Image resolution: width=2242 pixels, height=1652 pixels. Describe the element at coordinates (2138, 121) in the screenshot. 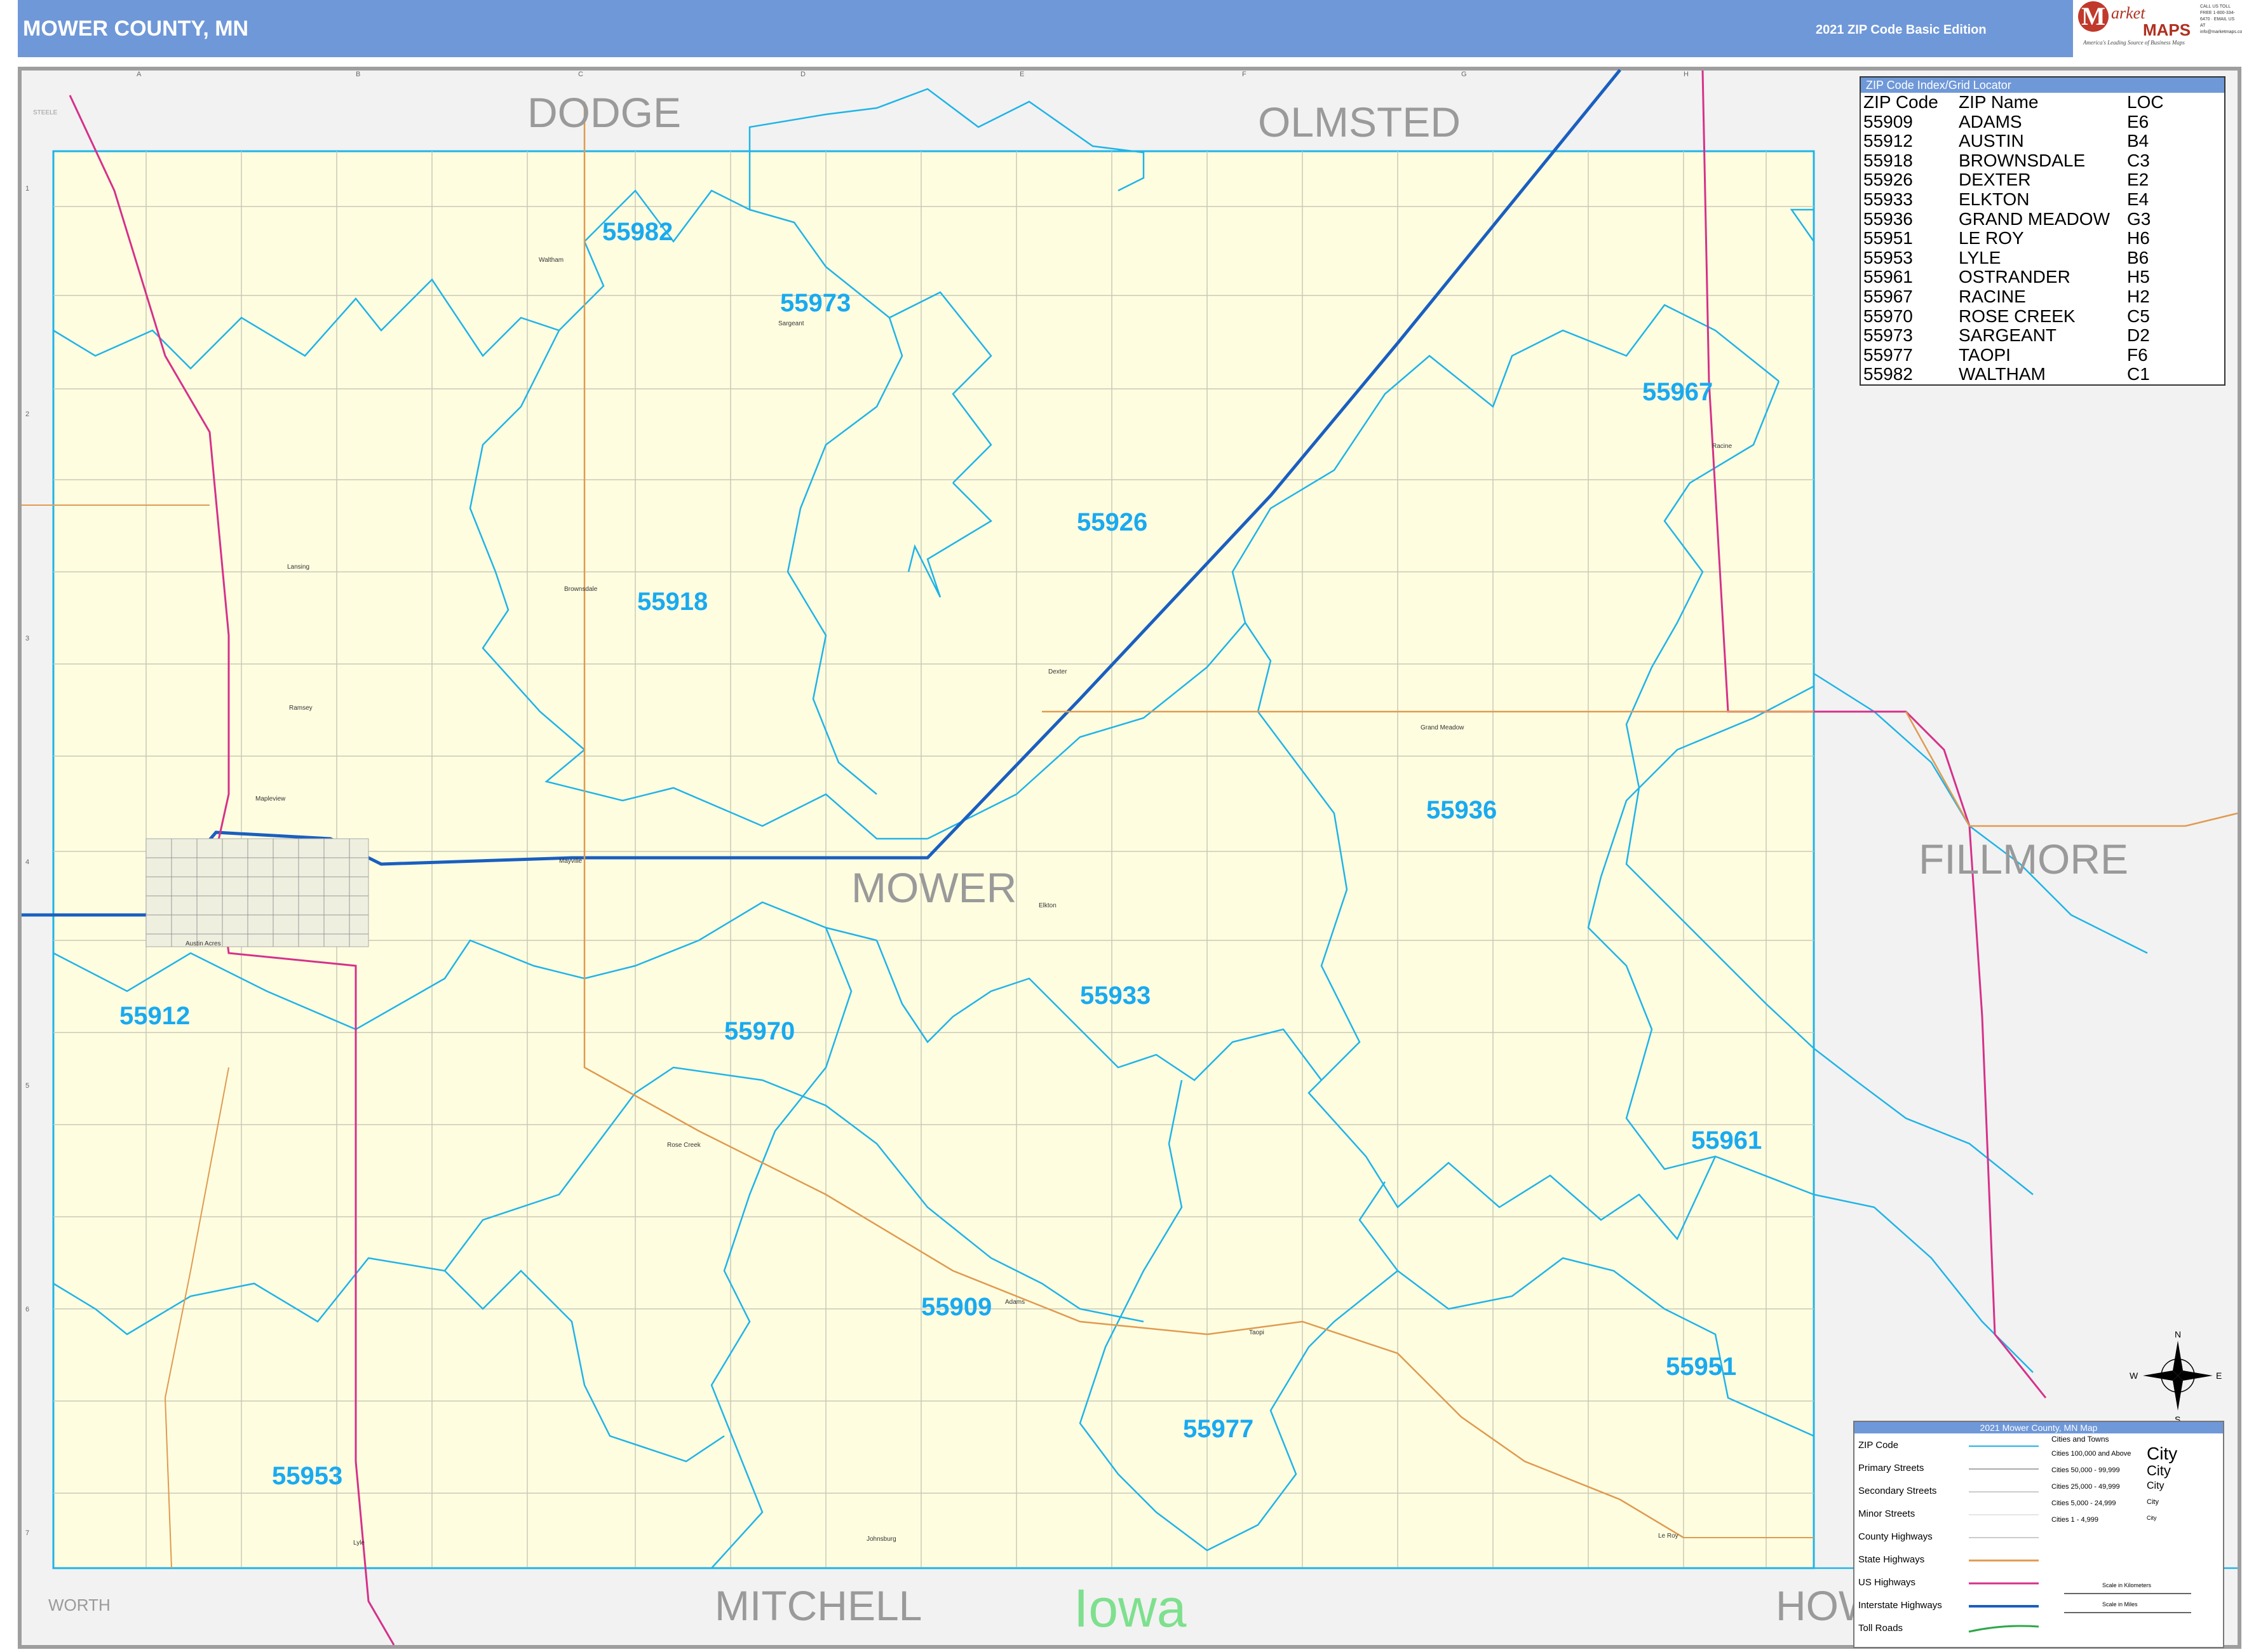

I see `zip-index-loc: E6` at that location.